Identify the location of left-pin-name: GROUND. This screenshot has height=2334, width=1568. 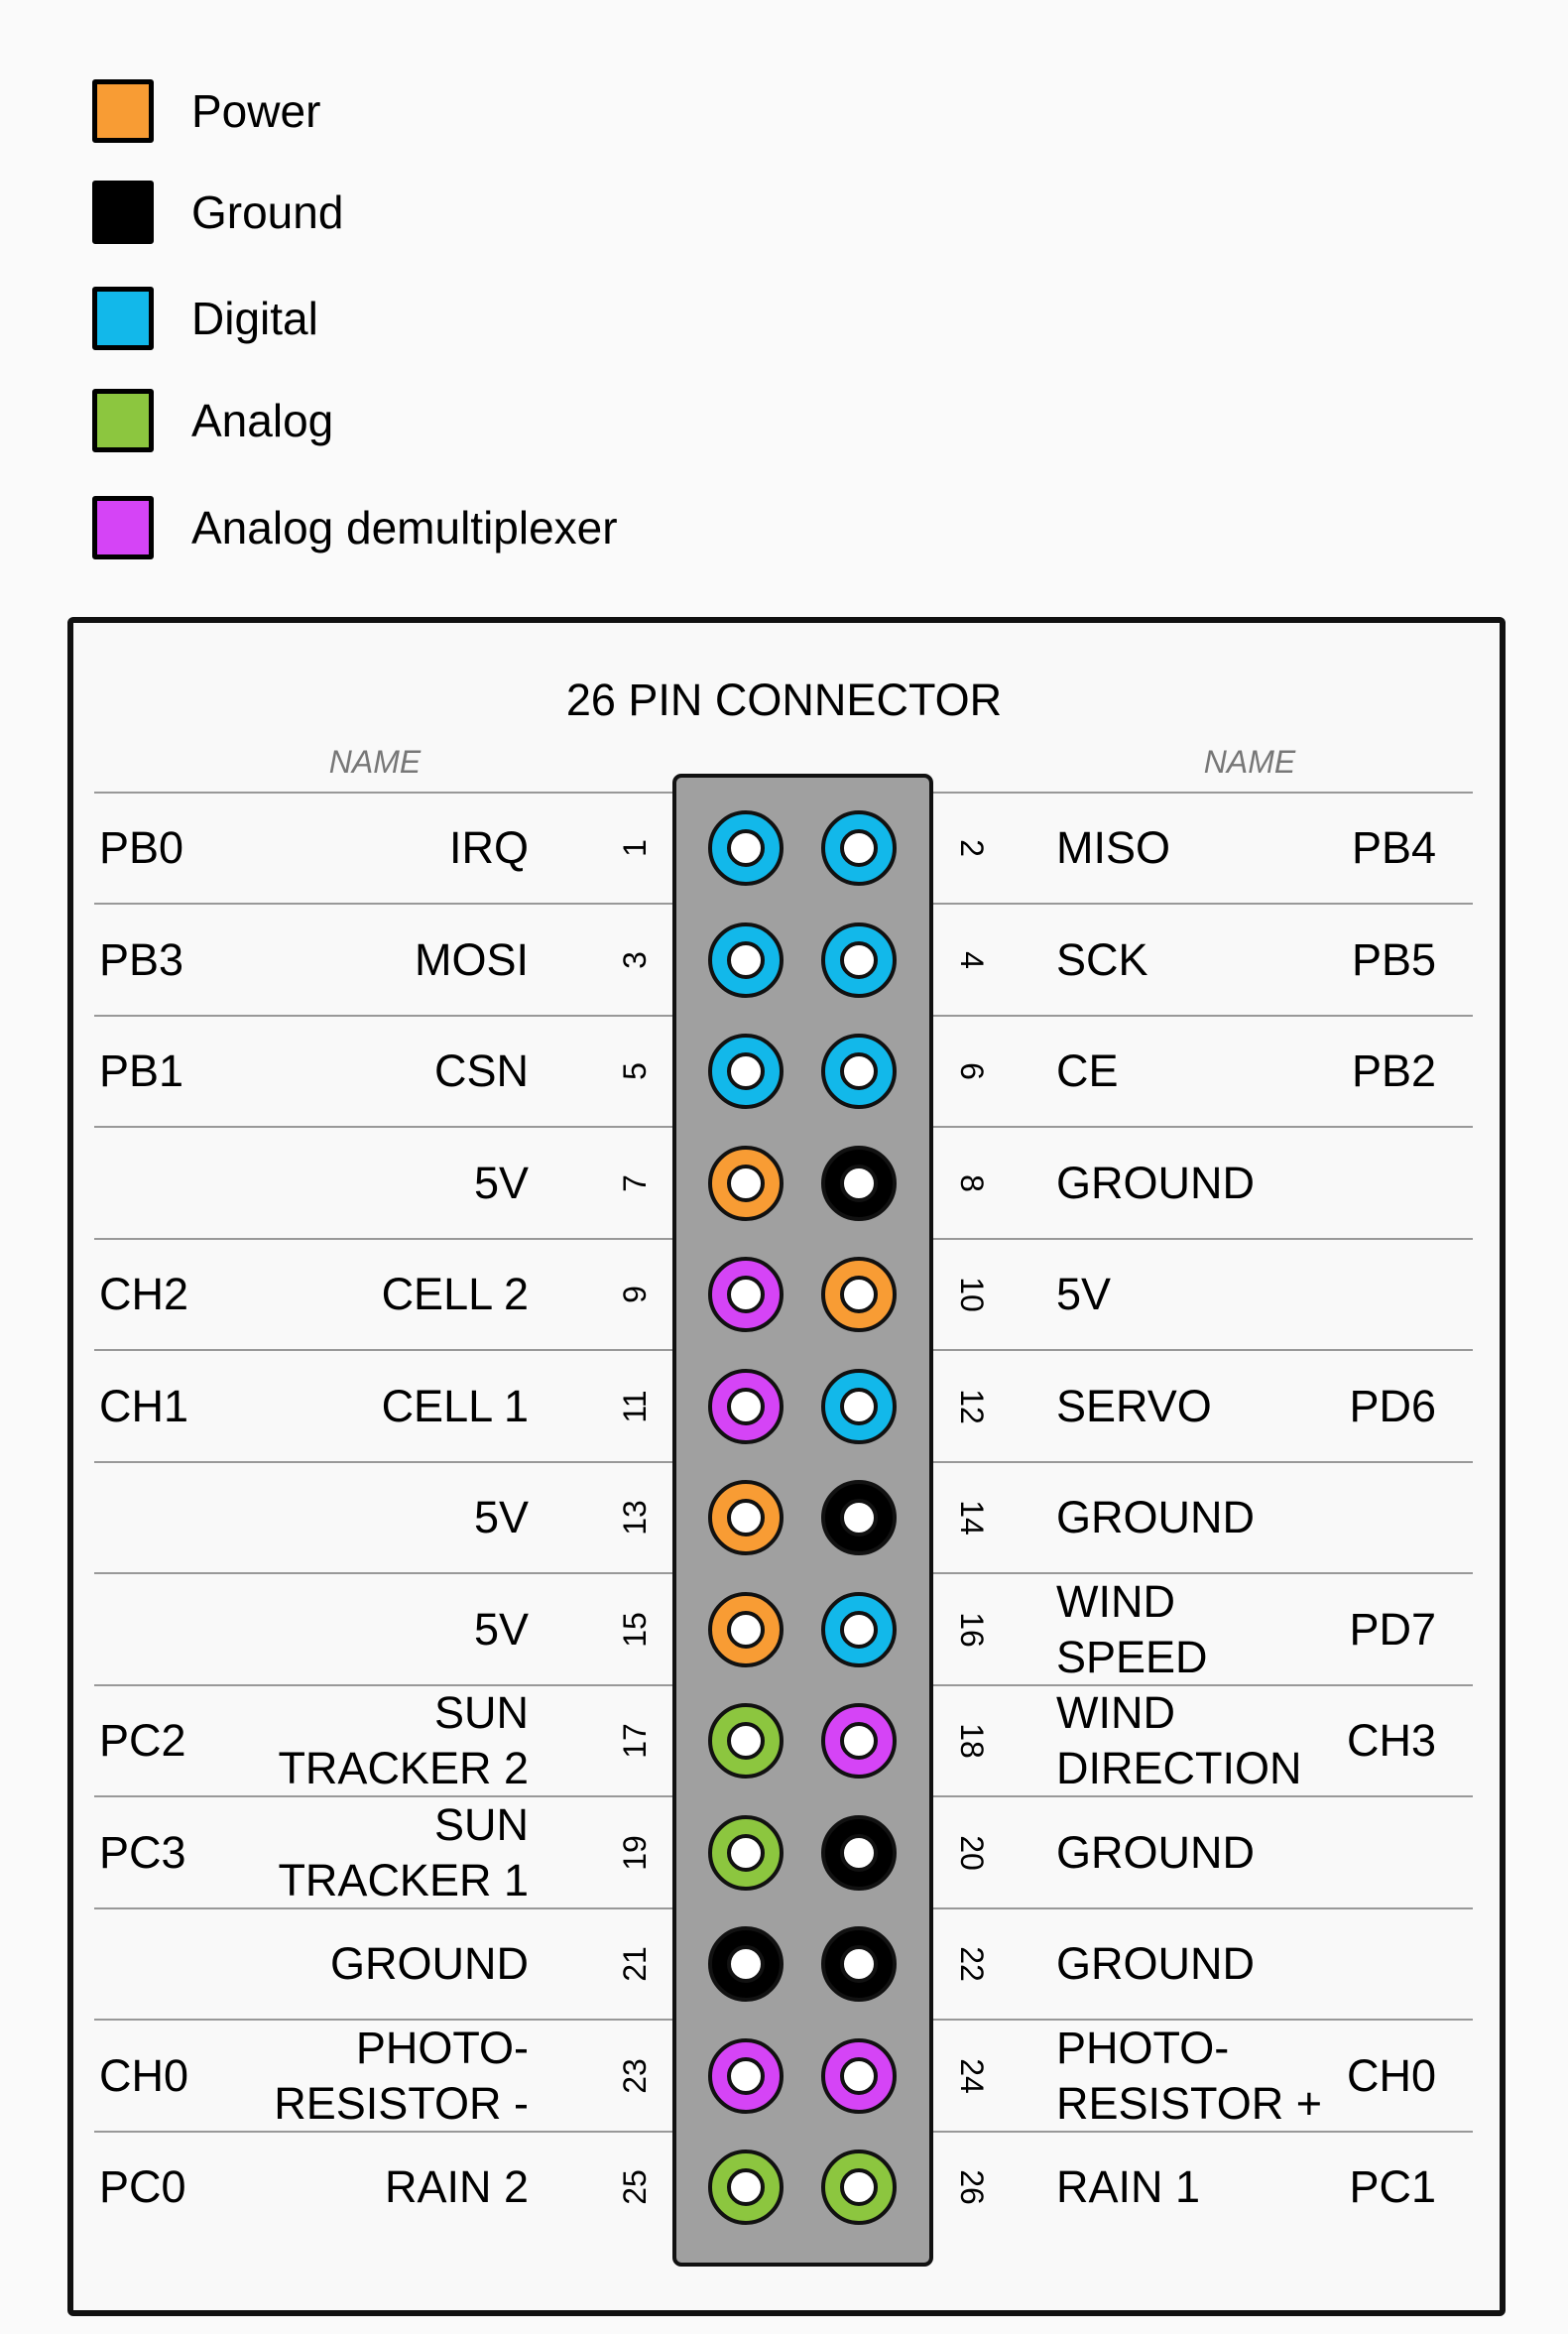
(429, 1964).